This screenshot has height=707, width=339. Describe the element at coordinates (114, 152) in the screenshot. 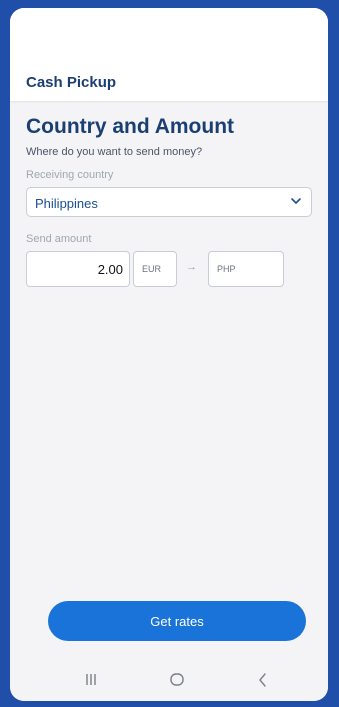

I see `send-question: Where do you want to send money?` at that location.